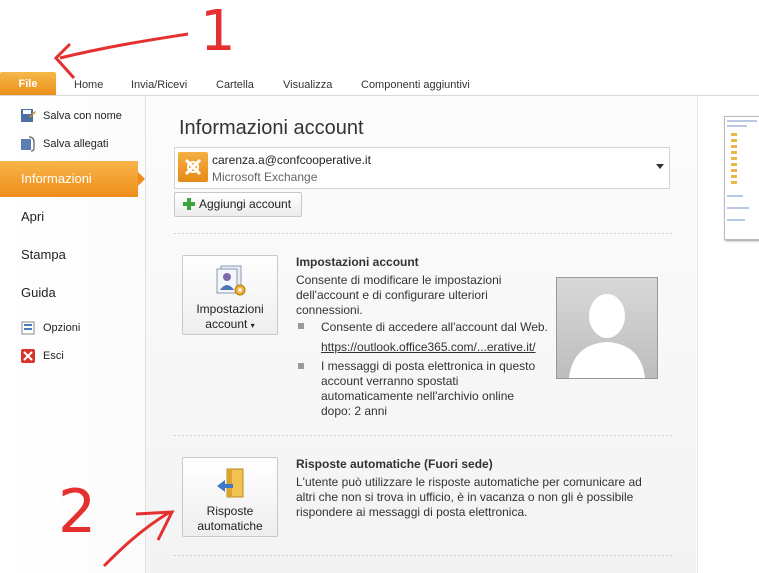  What do you see at coordinates (88, 85) in the screenshot?
I see `tab-home: Home` at bounding box center [88, 85].